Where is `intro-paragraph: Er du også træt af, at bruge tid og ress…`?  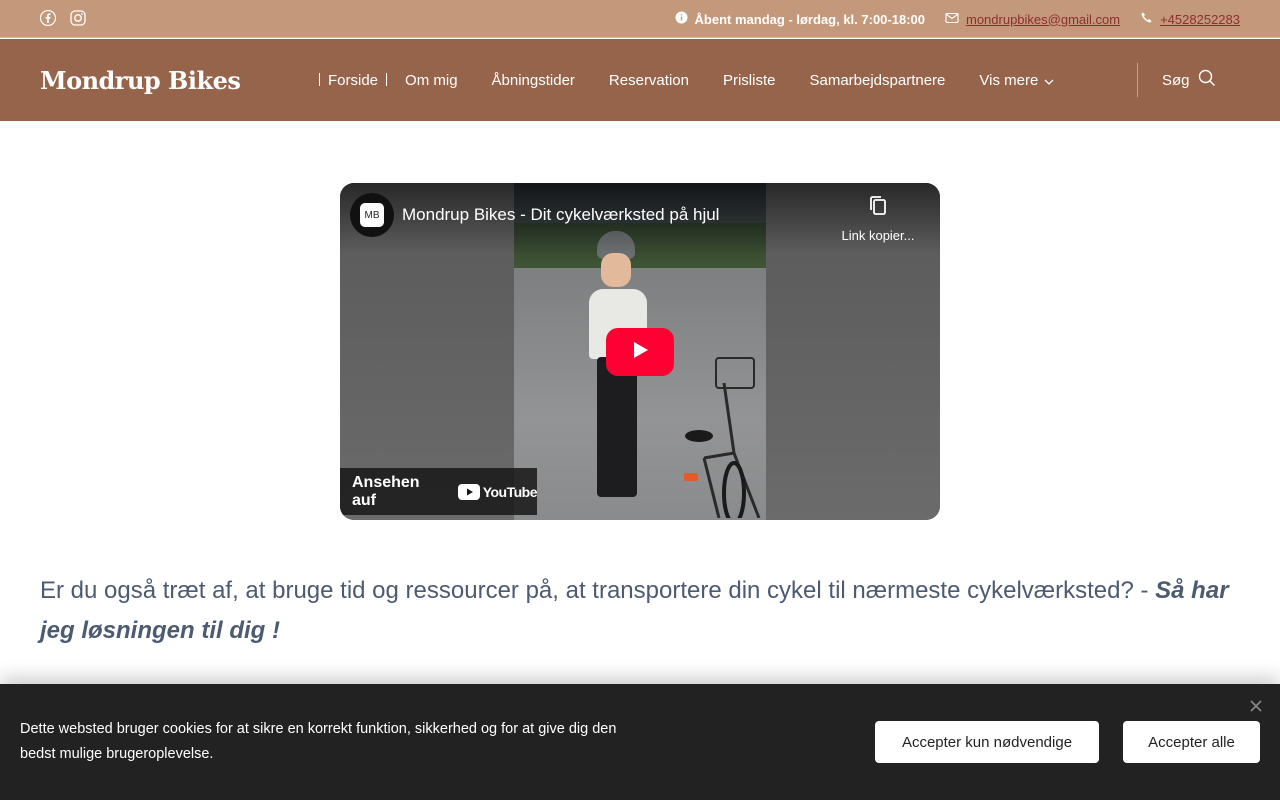 intro-paragraph: Er du også træt af, at bruge tid og ress… is located at coordinates (640, 611).